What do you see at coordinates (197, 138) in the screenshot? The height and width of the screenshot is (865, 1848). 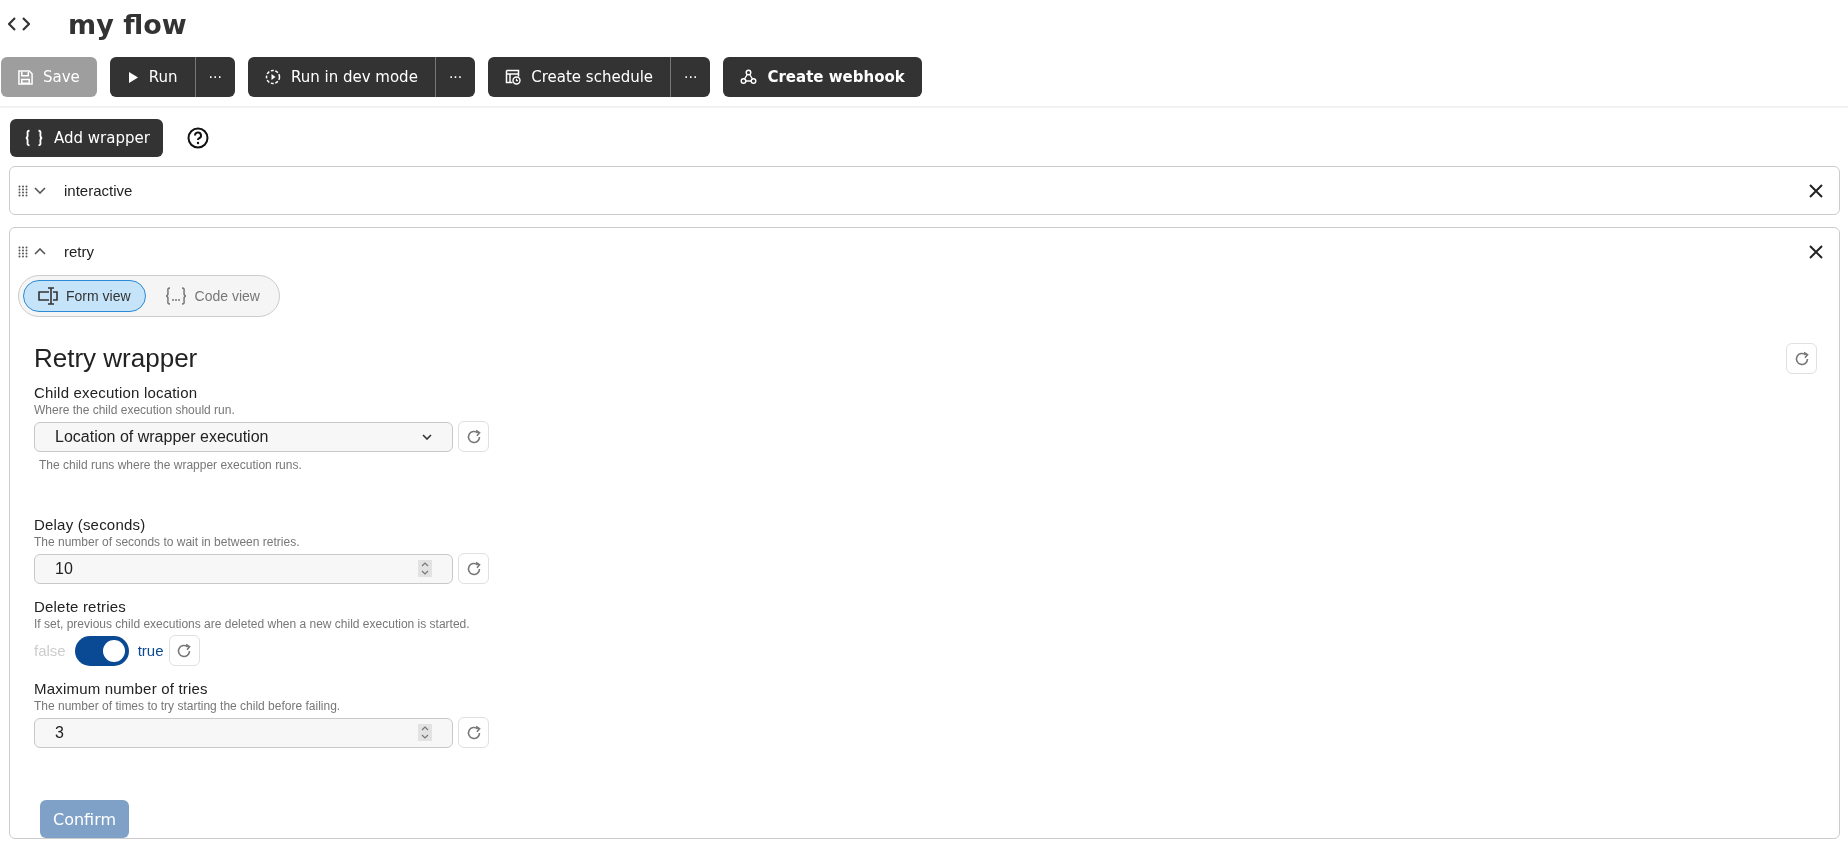 I see `help-icon` at bounding box center [197, 138].